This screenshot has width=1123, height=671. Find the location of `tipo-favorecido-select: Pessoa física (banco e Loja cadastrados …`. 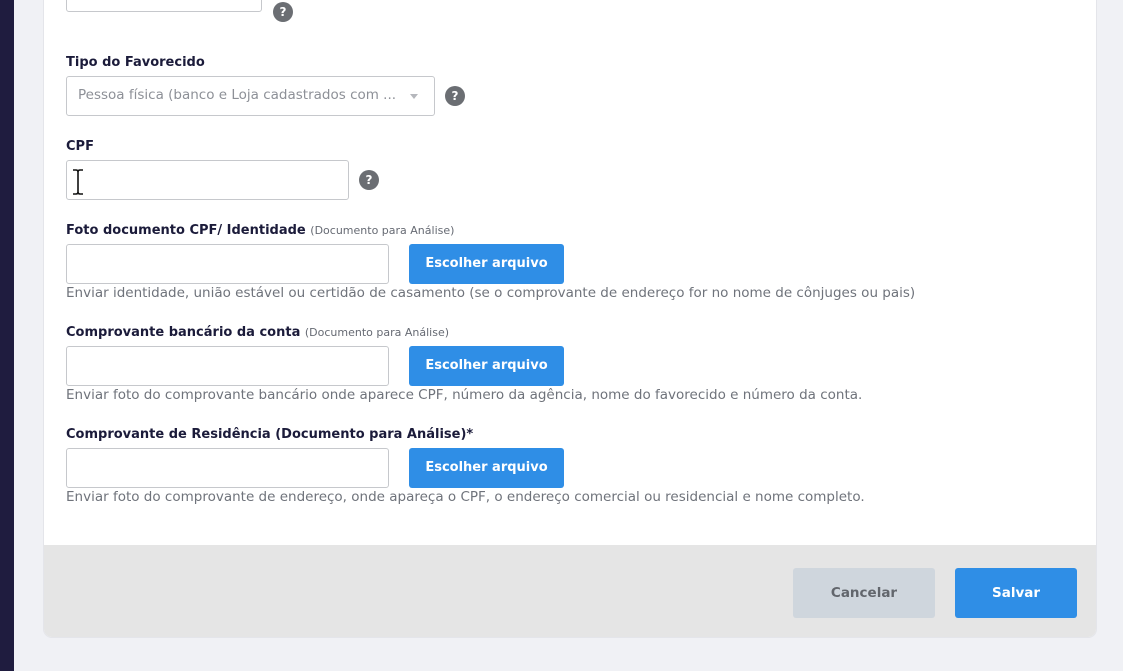

tipo-favorecido-select: Pessoa física (banco e Loja cadastrados … is located at coordinates (250, 96).